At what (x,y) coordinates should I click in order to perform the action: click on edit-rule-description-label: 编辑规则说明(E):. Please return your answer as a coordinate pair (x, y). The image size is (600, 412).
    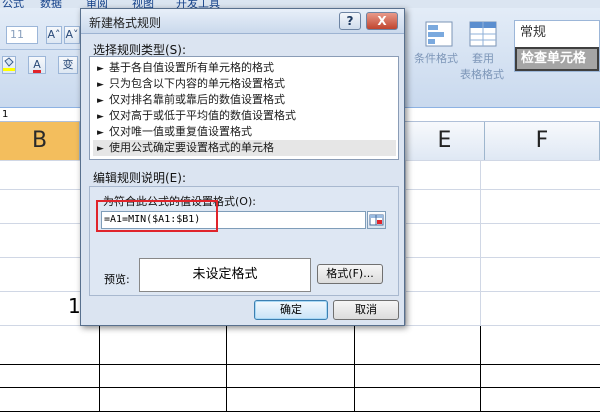
    Looking at the image, I should click on (139, 178).